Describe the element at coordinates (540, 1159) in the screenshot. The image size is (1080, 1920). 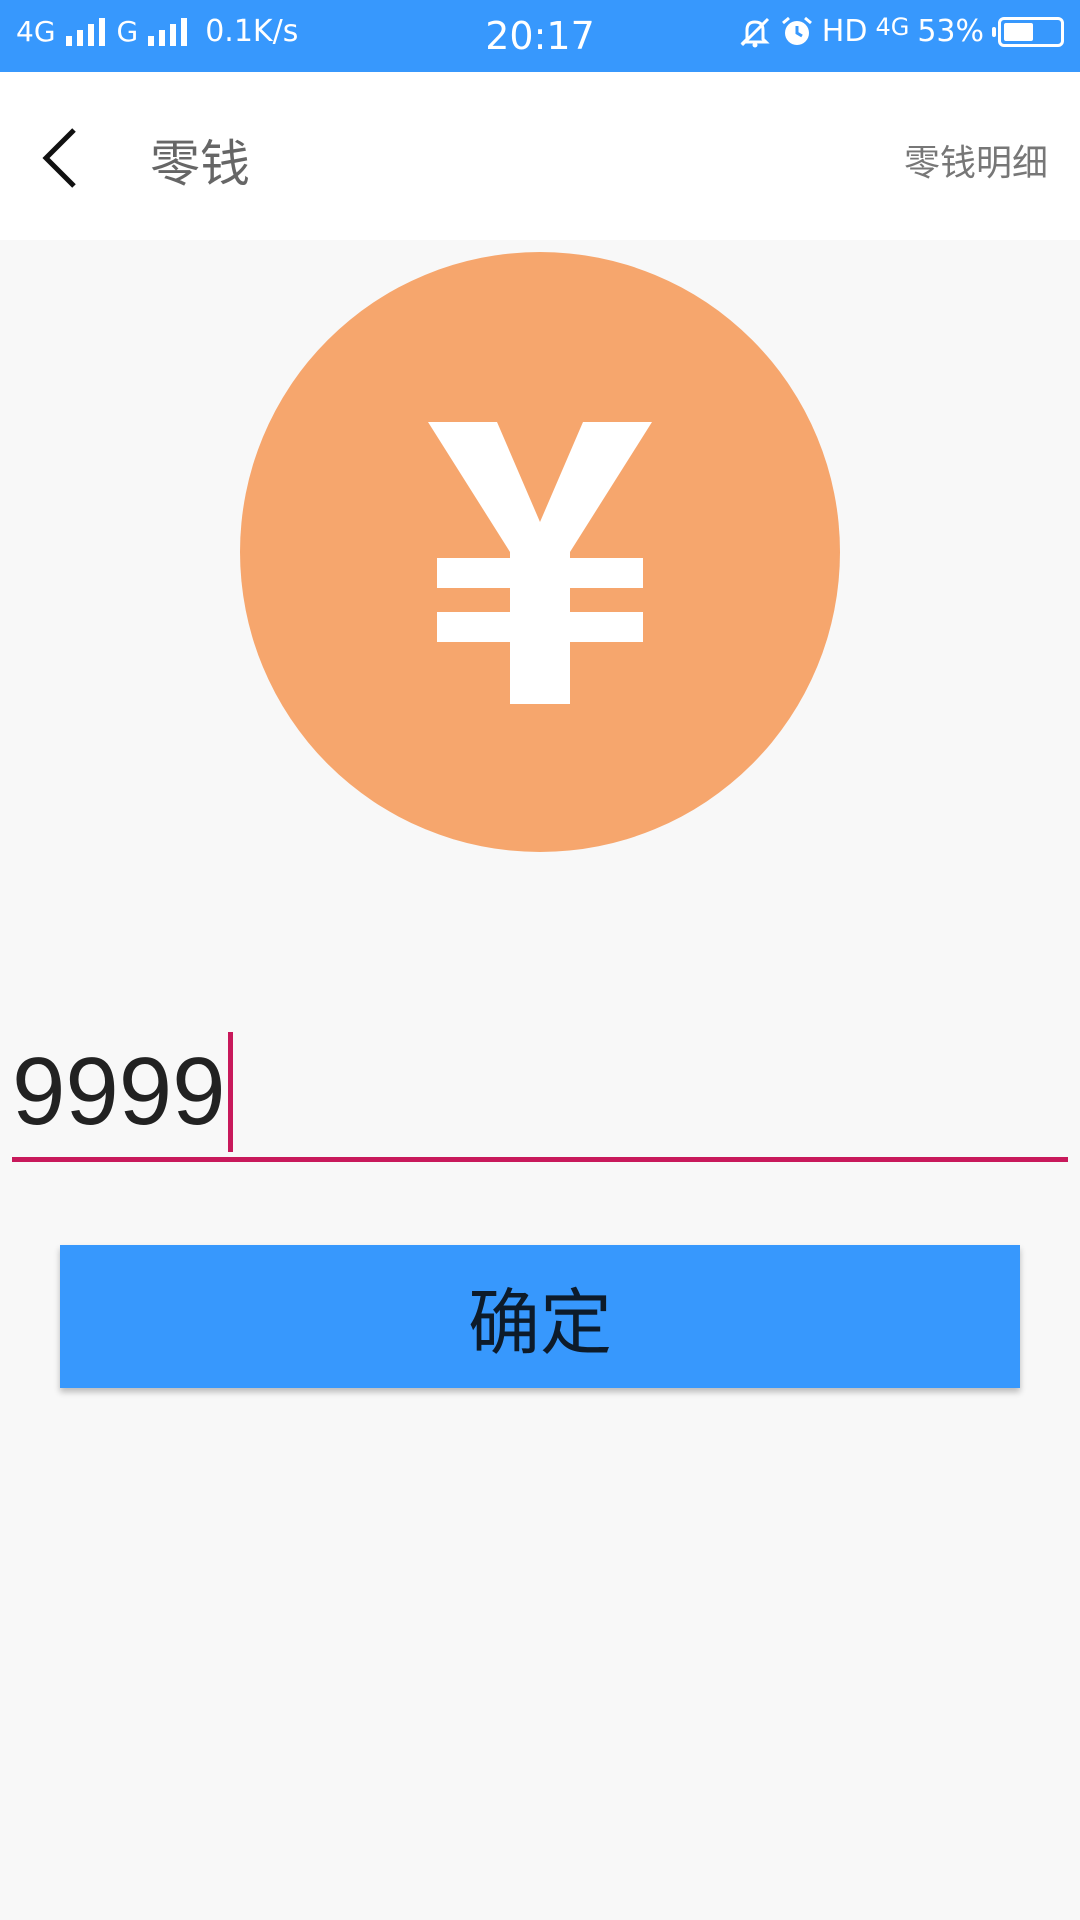
I see `input-underline` at that location.